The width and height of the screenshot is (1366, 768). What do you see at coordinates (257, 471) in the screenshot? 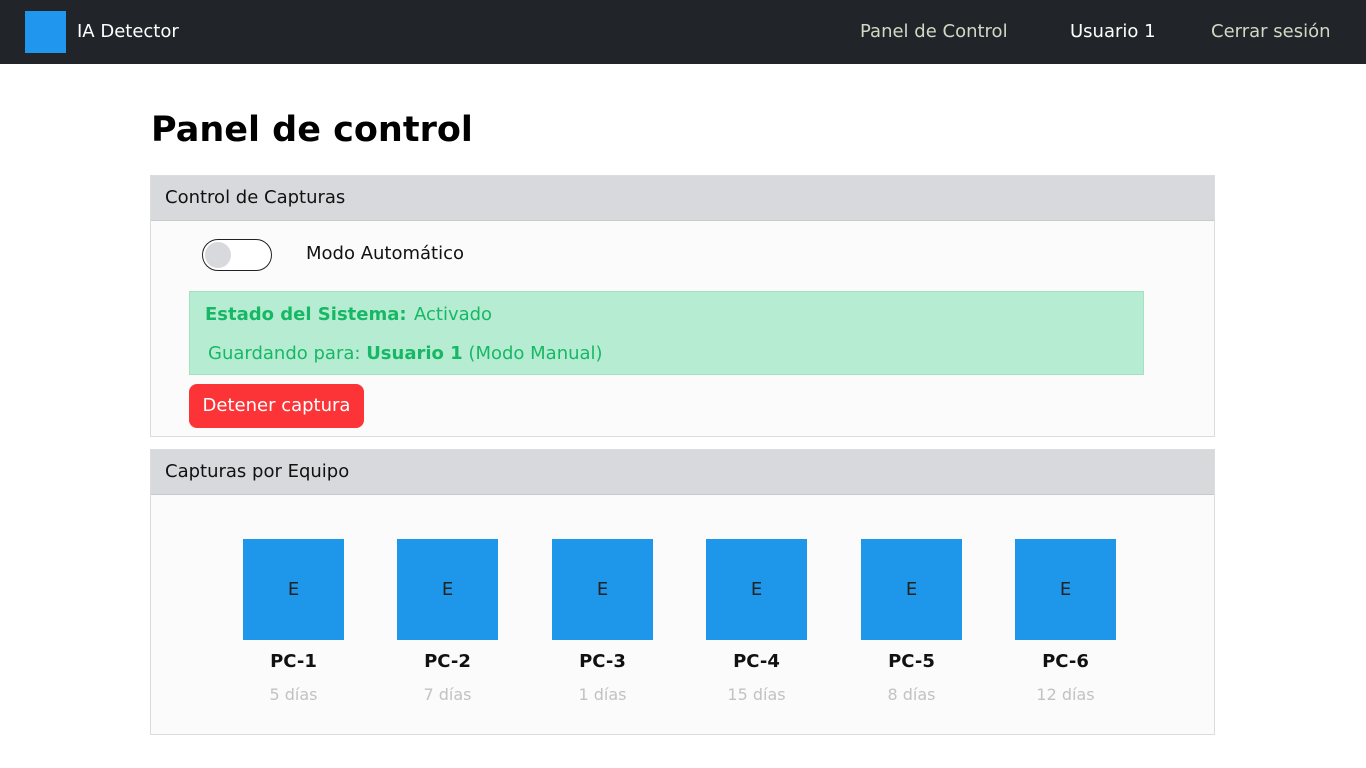
I see `captures-by-device-title: Capturas por Equipo` at bounding box center [257, 471].